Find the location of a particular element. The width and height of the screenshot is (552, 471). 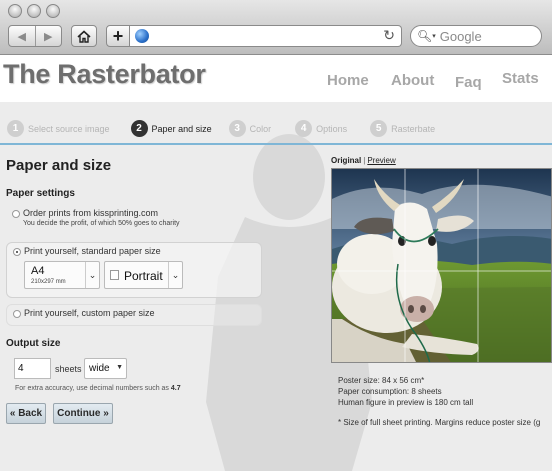

home-button is located at coordinates (84, 36).